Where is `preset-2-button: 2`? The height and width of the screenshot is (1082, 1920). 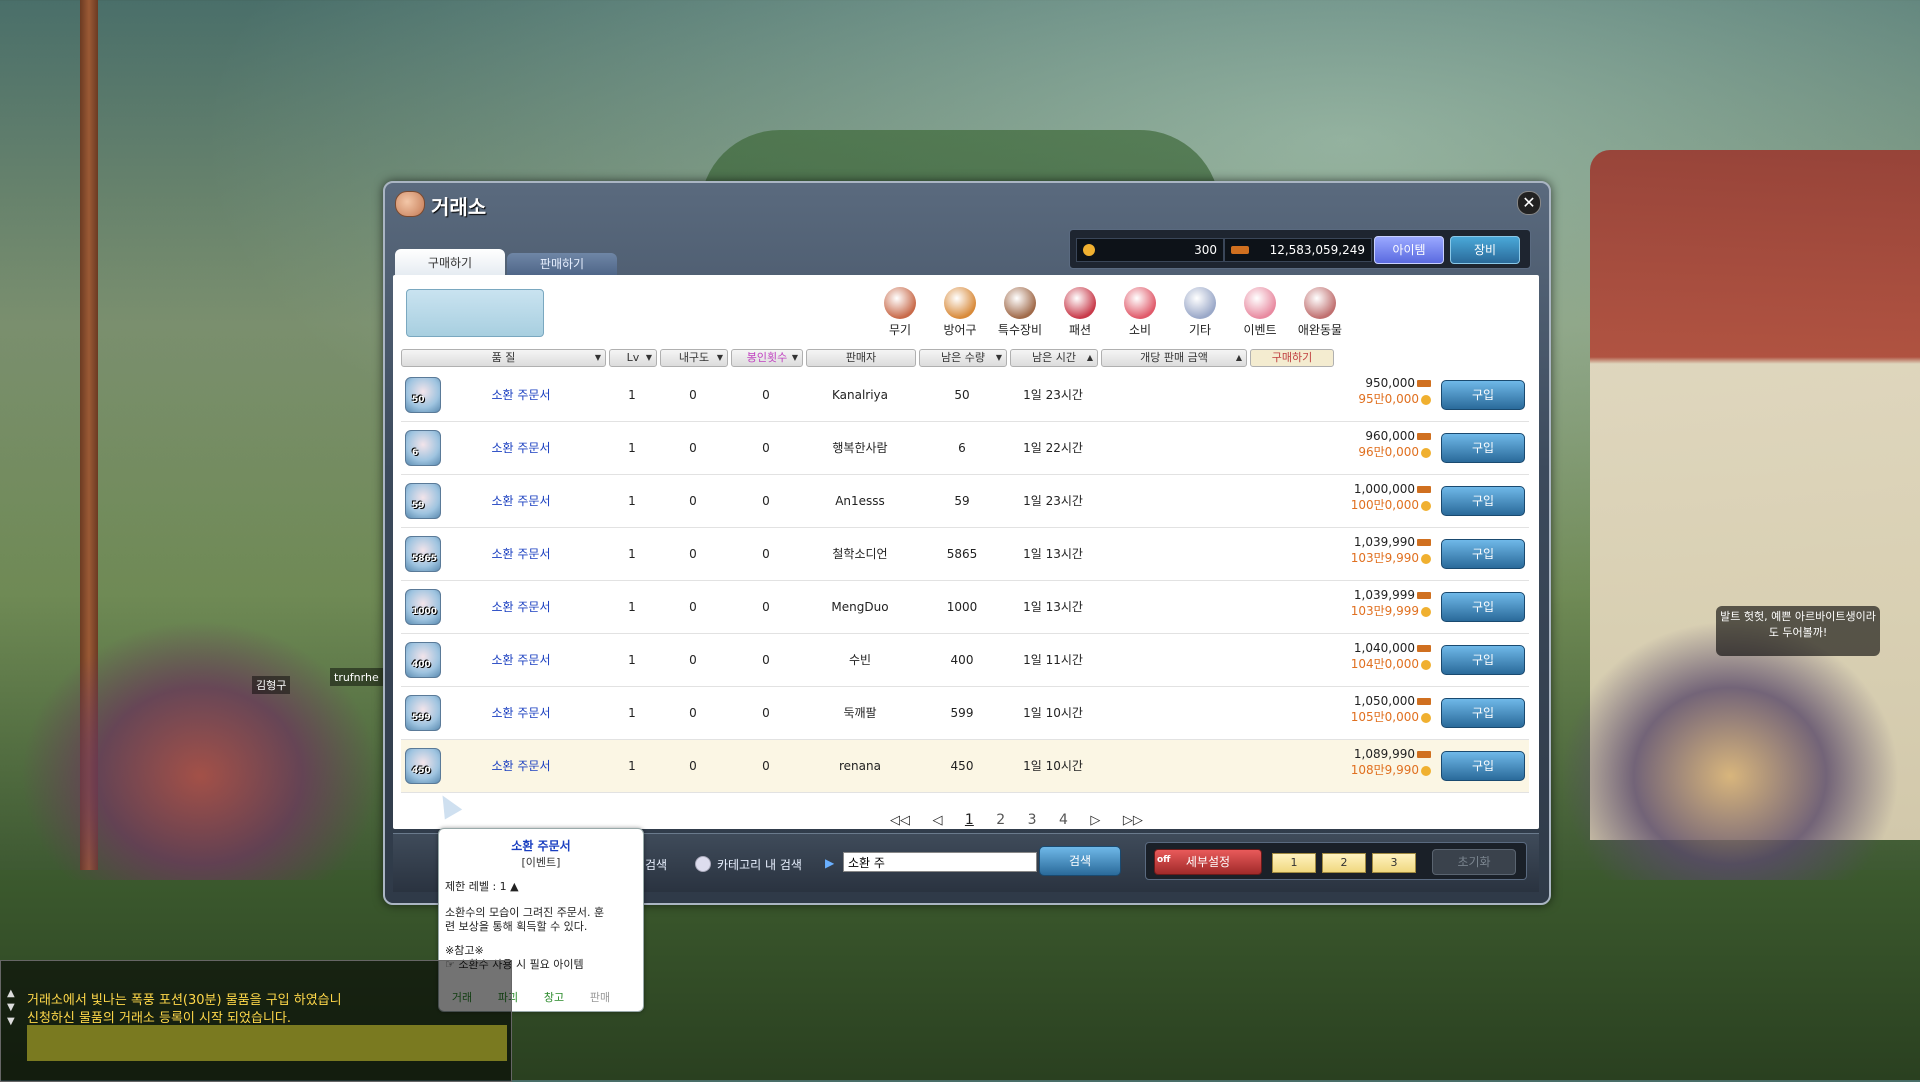 preset-2-button: 2 is located at coordinates (1344, 863).